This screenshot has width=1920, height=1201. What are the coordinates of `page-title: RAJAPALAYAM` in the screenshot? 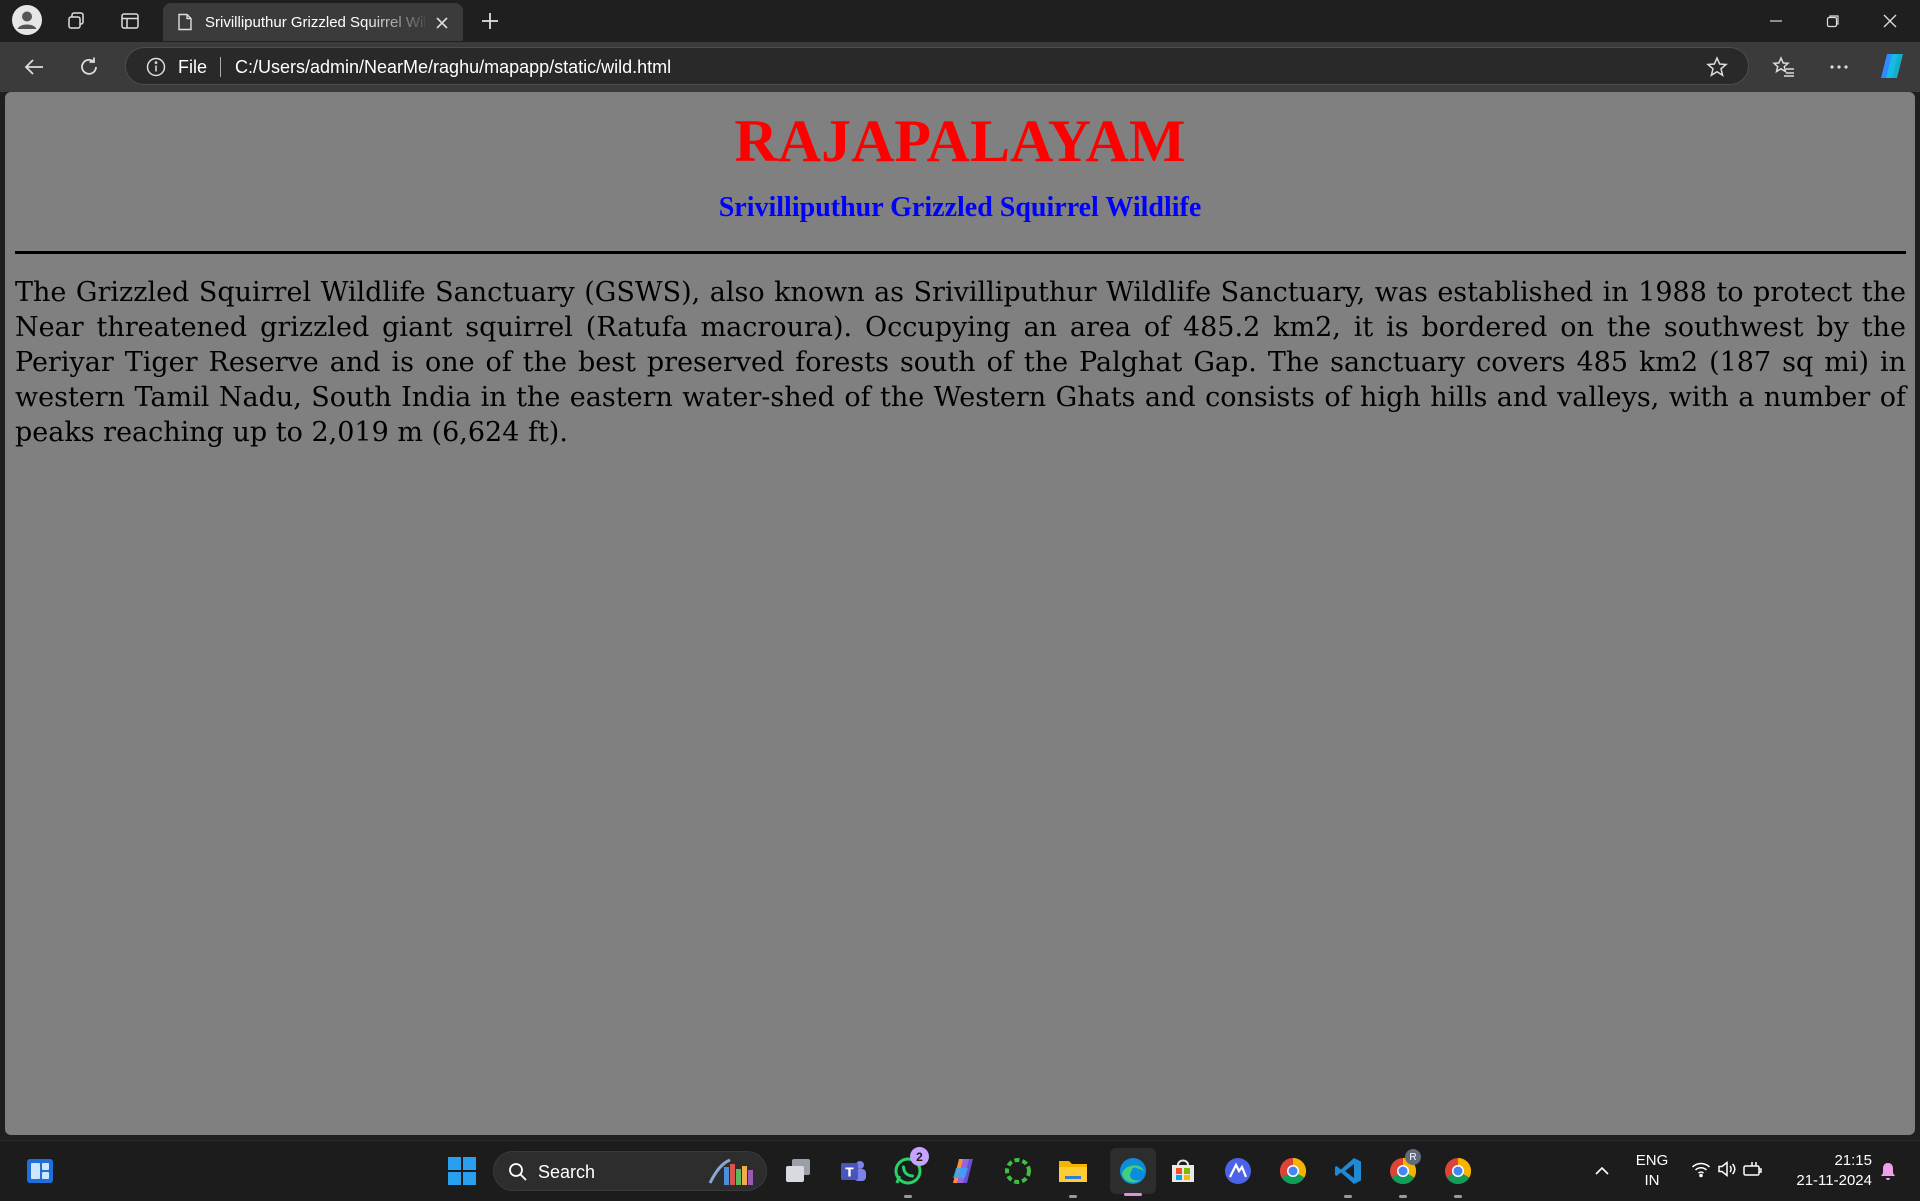 It's located at (960, 141).